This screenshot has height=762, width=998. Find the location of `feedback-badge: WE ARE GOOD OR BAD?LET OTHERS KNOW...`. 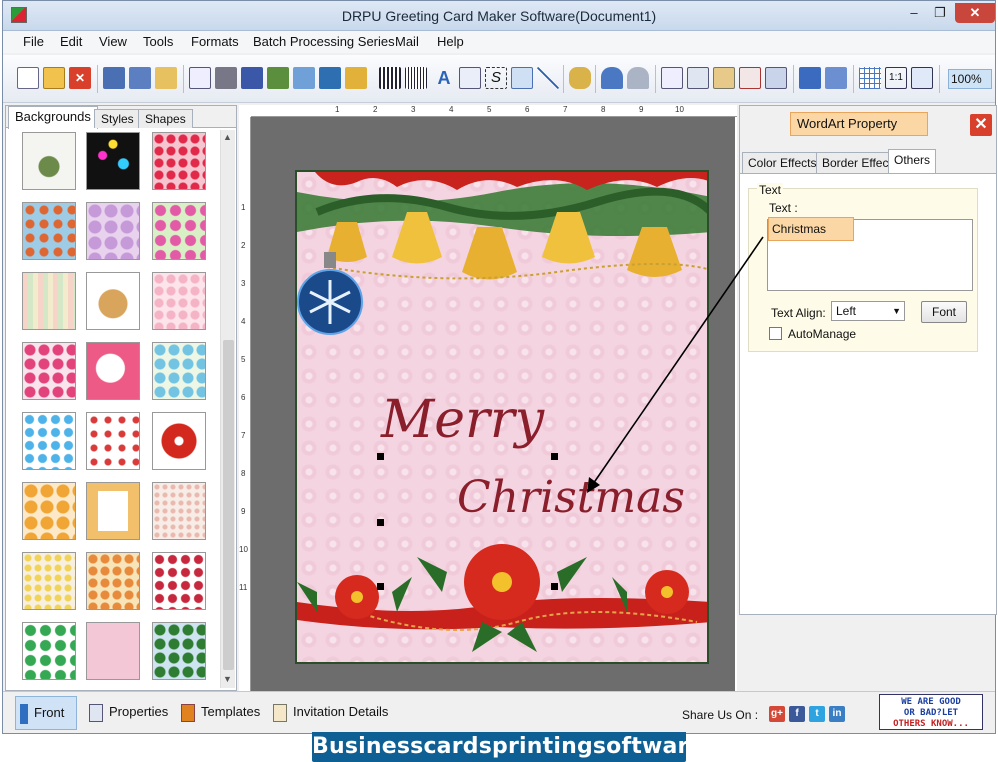

feedback-badge: WE ARE GOOD OR BAD?LET OTHERS KNOW... is located at coordinates (931, 712).